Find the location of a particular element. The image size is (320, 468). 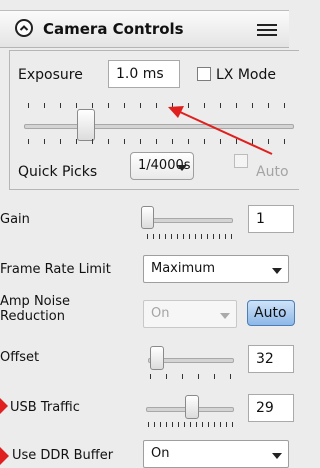

annotation-arrow-usb is located at coordinates (4, 406).